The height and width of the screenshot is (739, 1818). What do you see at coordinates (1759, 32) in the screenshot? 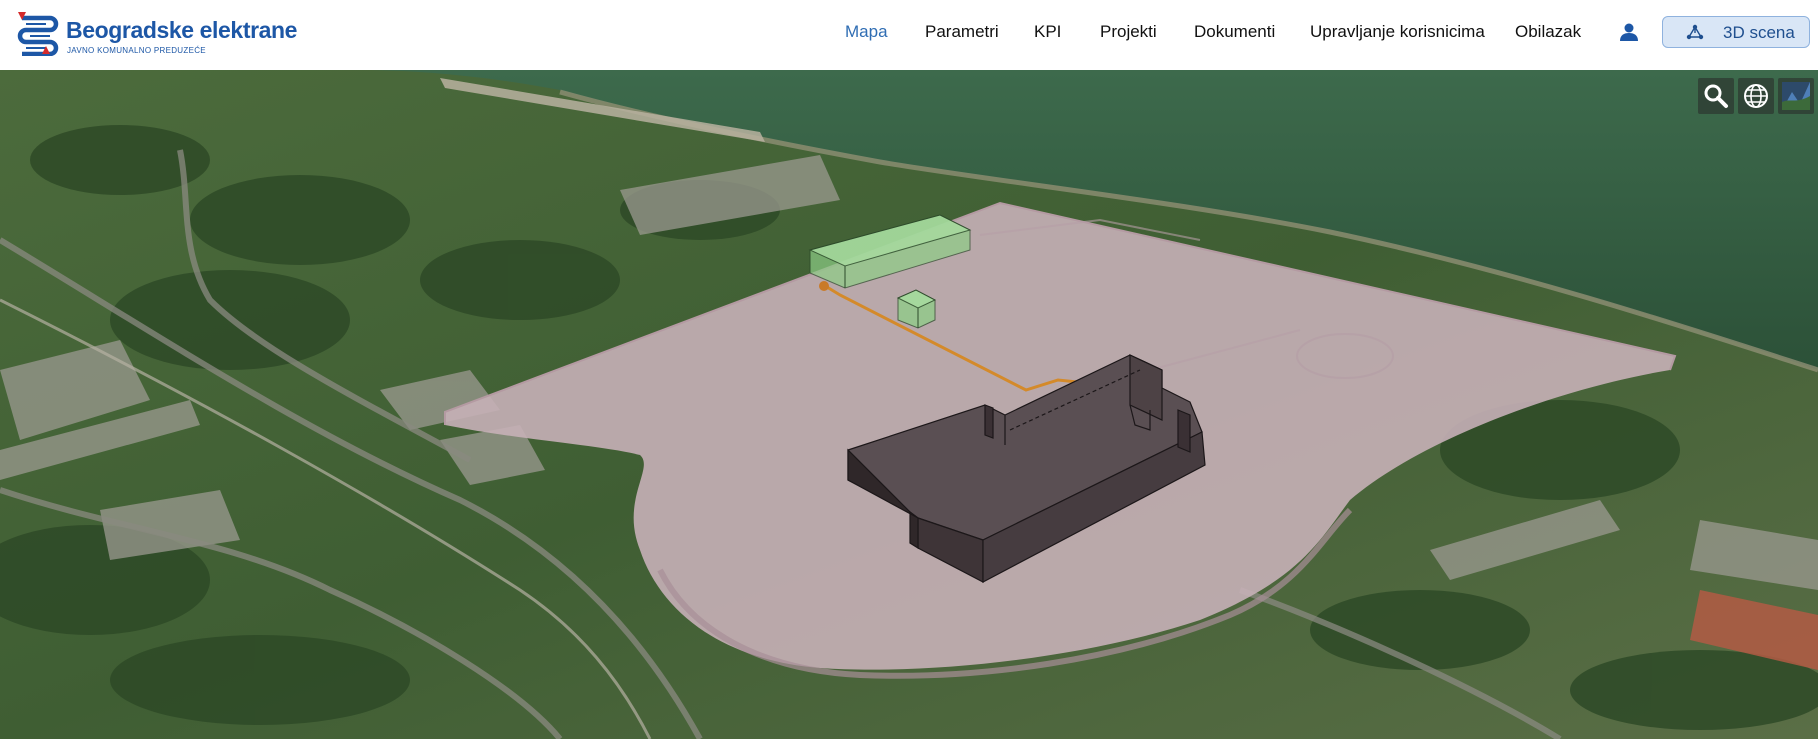
I see `3d-scene-label: 3D scena` at bounding box center [1759, 32].